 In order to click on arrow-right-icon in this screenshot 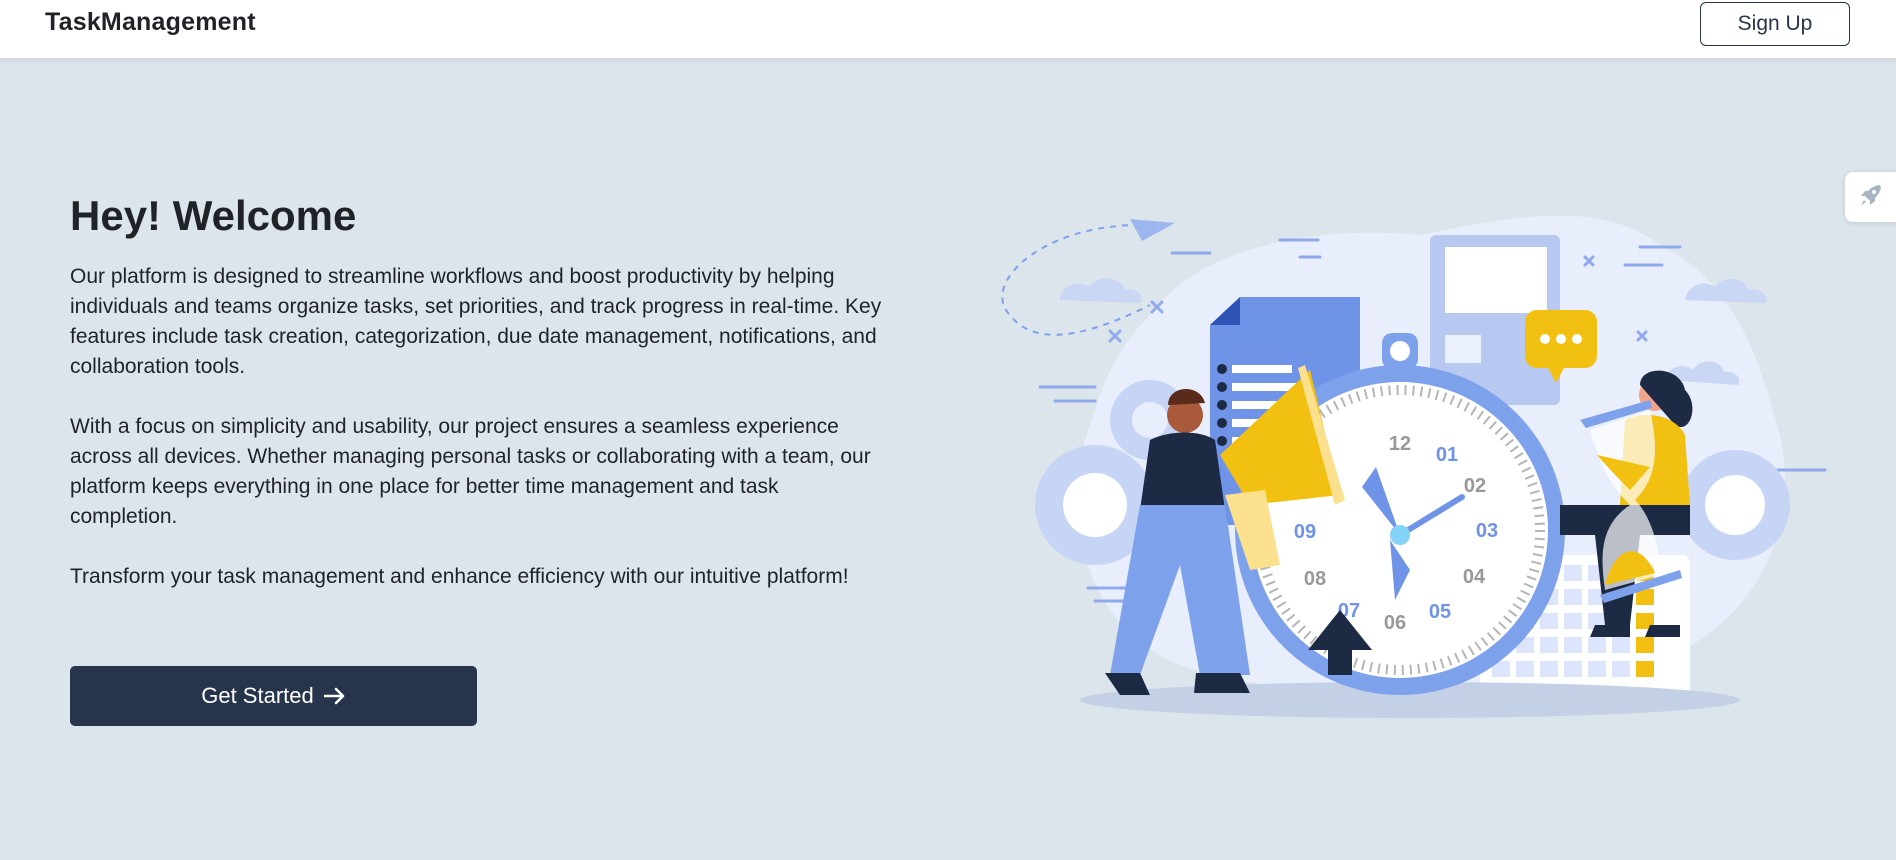, I will do `click(334, 696)`.